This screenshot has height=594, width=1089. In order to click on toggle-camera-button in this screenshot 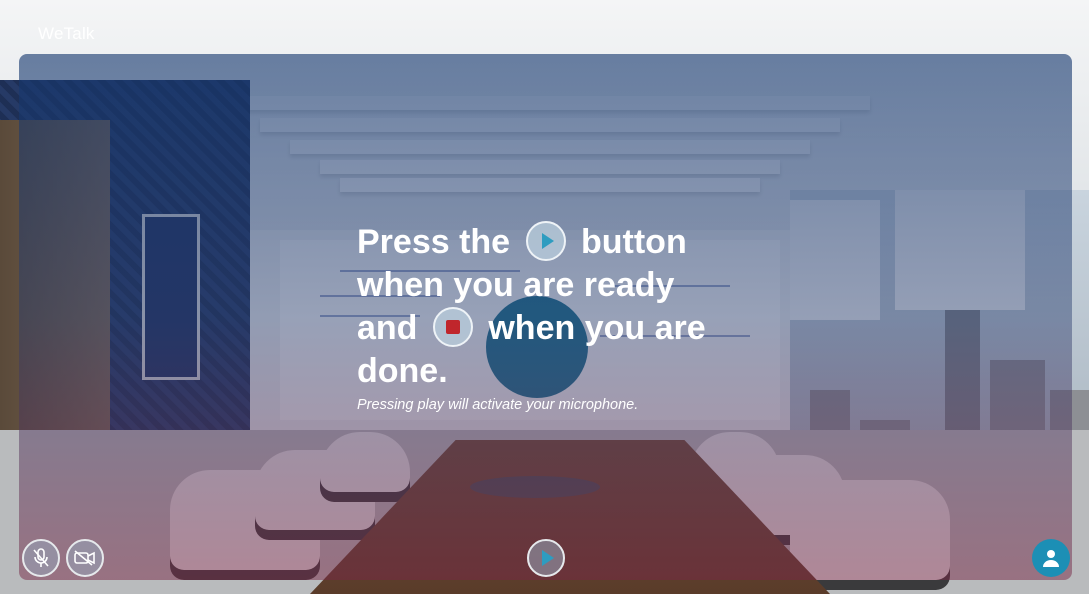, I will do `click(85, 558)`.